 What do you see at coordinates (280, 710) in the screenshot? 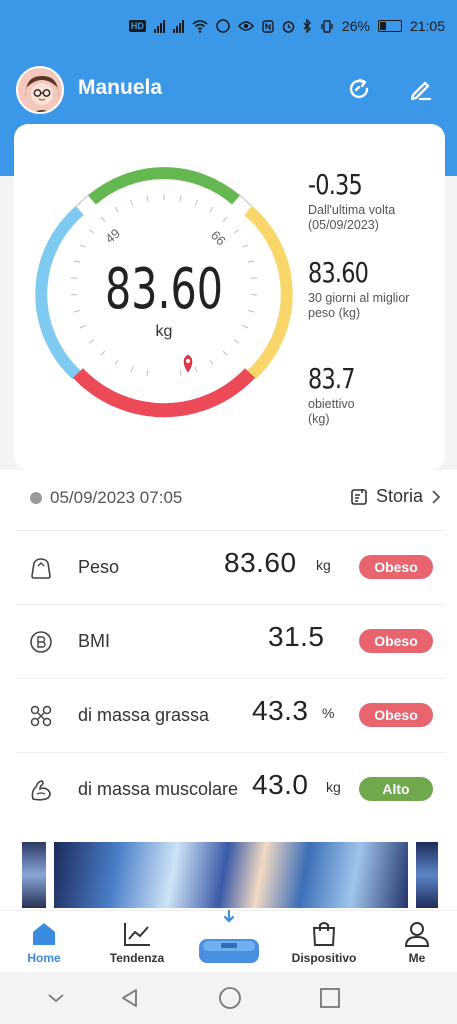
I see `metric-value: 43.3` at bounding box center [280, 710].